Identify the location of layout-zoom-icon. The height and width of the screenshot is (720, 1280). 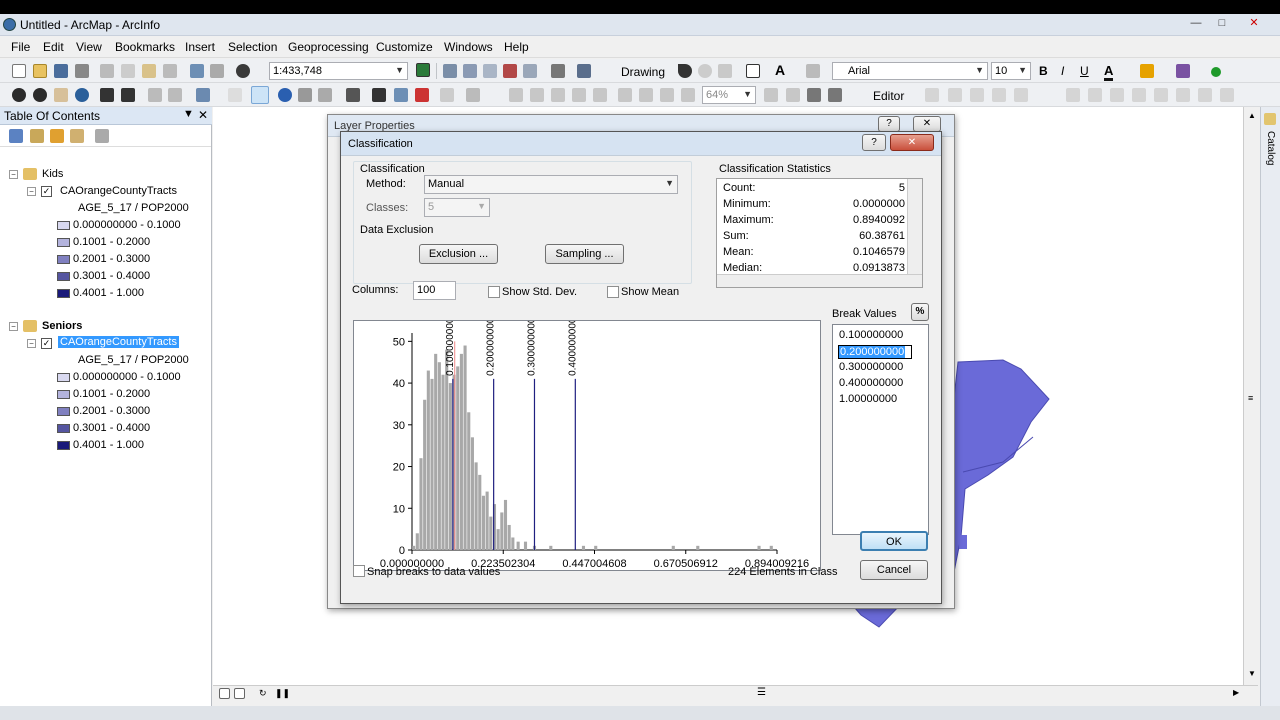
(473, 95).